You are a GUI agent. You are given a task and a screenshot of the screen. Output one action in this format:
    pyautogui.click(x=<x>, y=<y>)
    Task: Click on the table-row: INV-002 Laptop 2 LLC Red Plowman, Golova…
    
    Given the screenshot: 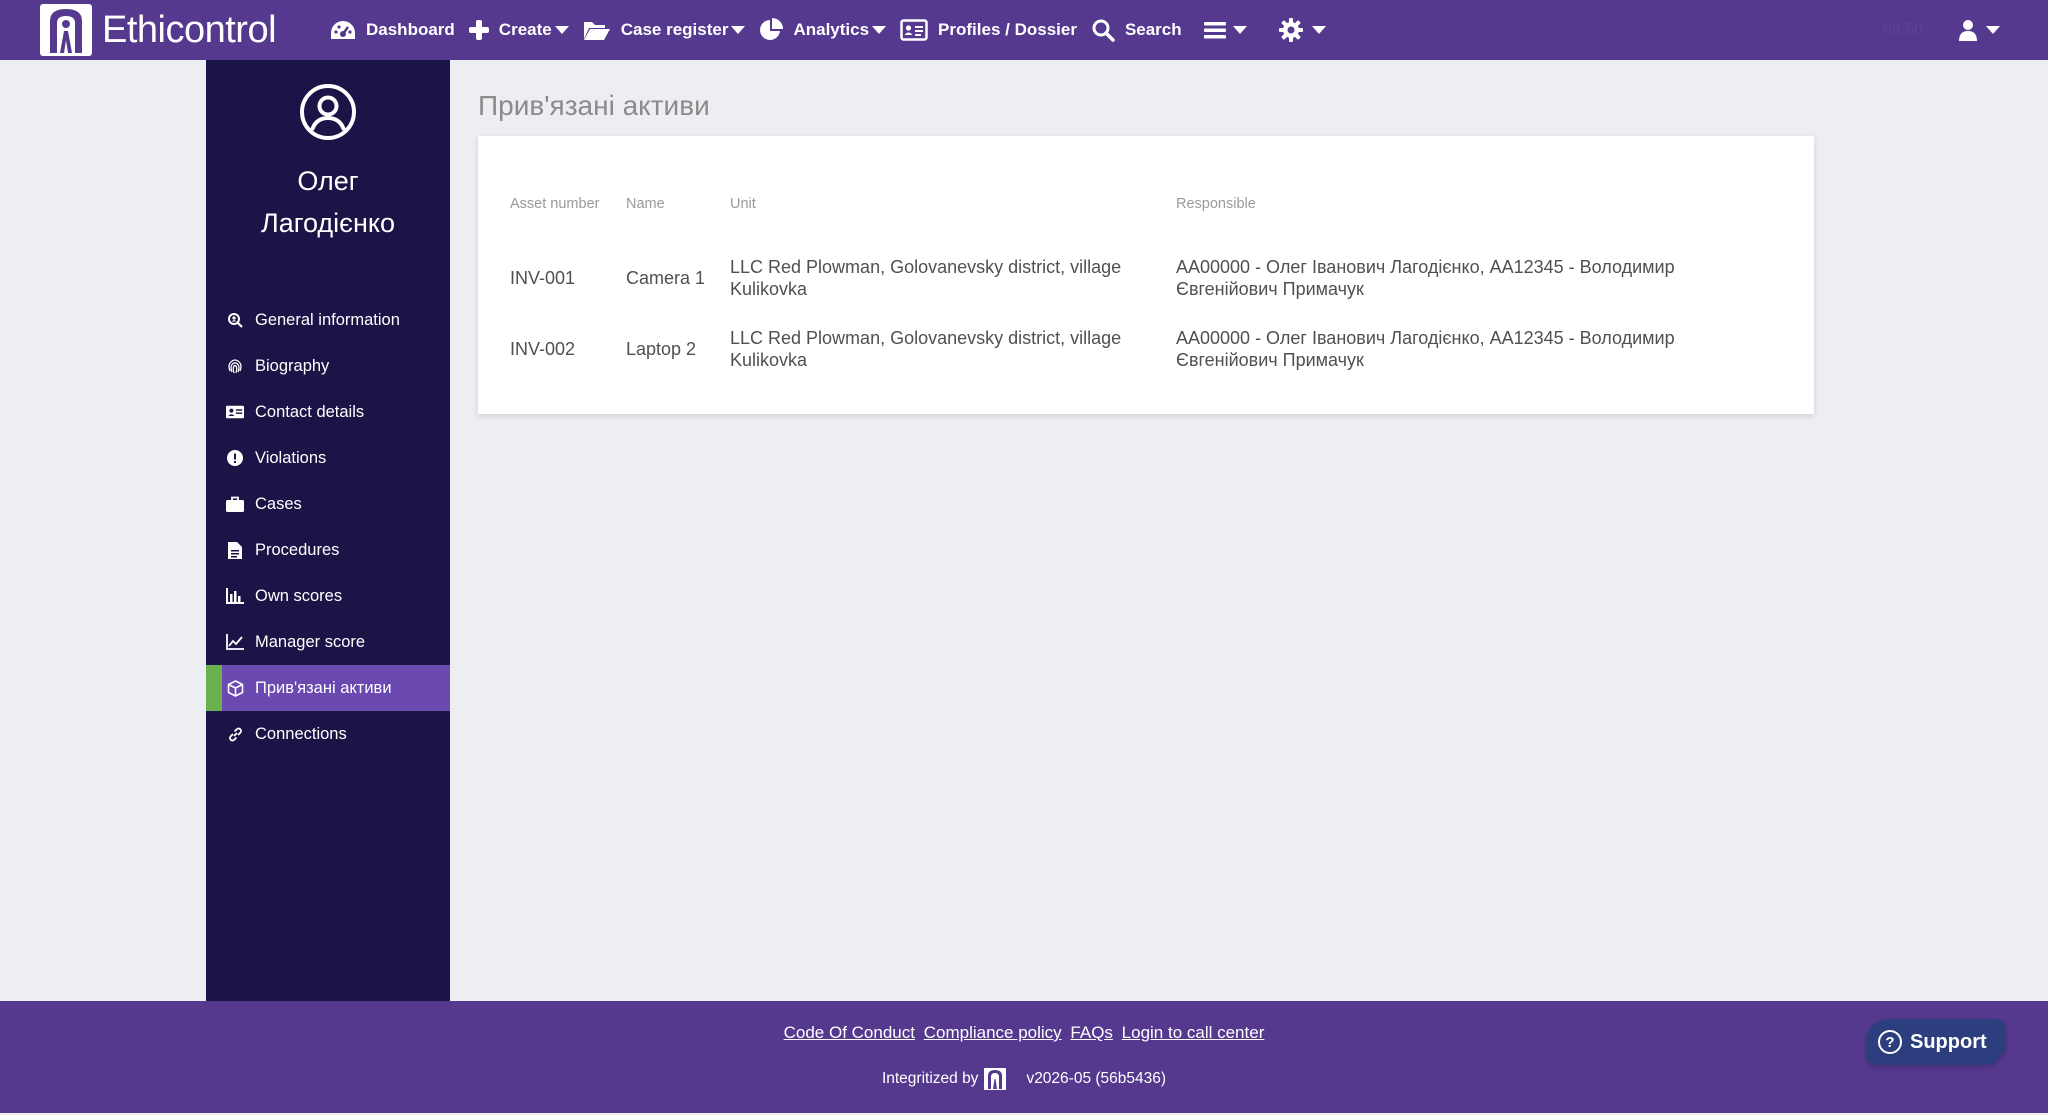 What is the action you would take?
    pyautogui.click(x=1108, y=348)
    